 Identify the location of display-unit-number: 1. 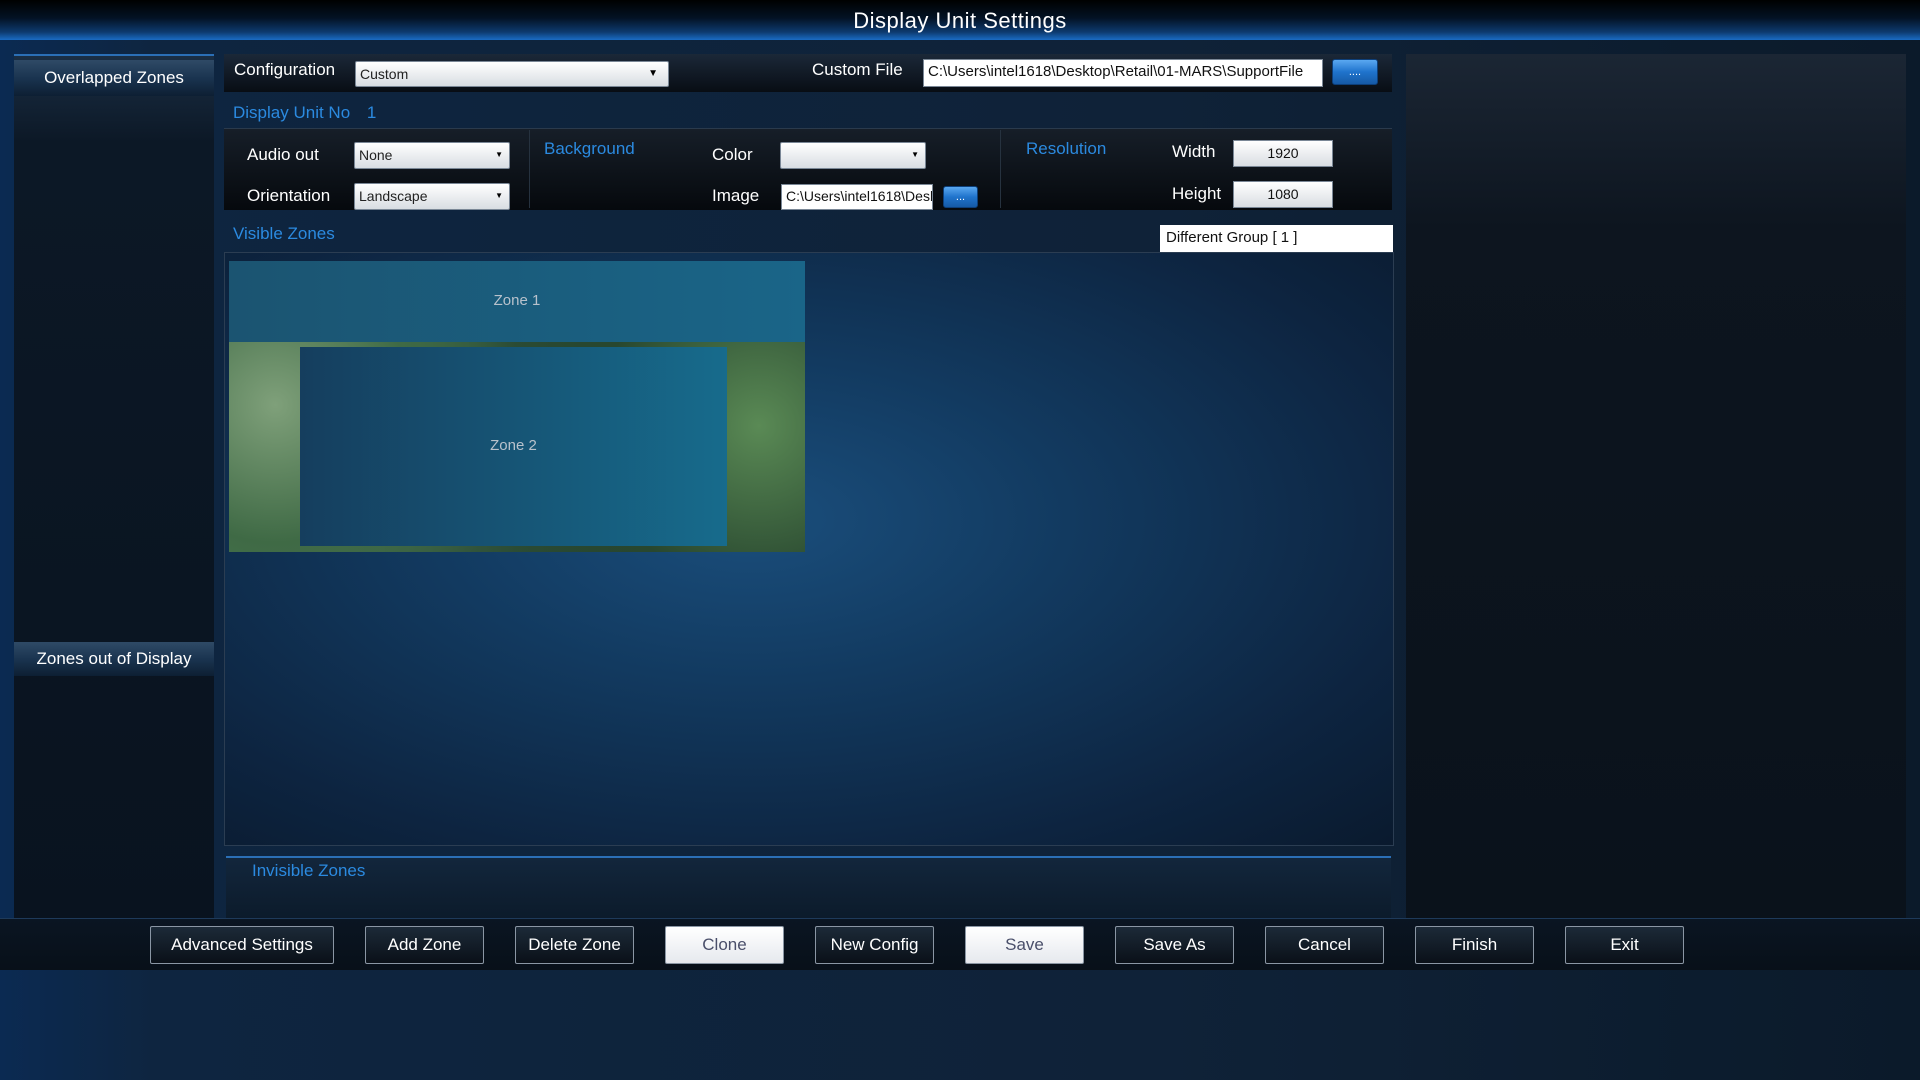
(371, 112).